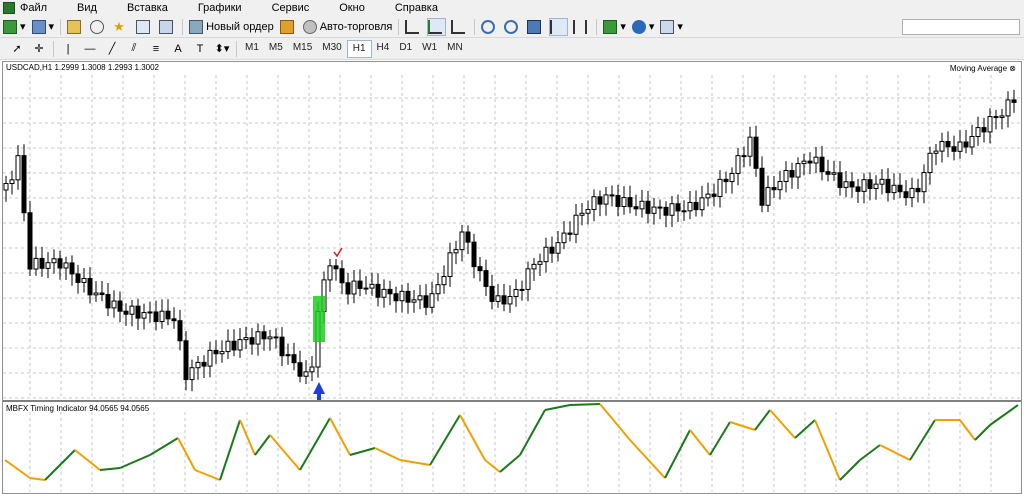 This screenshot has height=494, width=1024. What do you see at coordinates (82, 67) in the screenshot?
I see `chart-symbol-header: USDCAD,H1 1.2999 1.3008 1.2993 1.3002` at bounding box center [82, 67].